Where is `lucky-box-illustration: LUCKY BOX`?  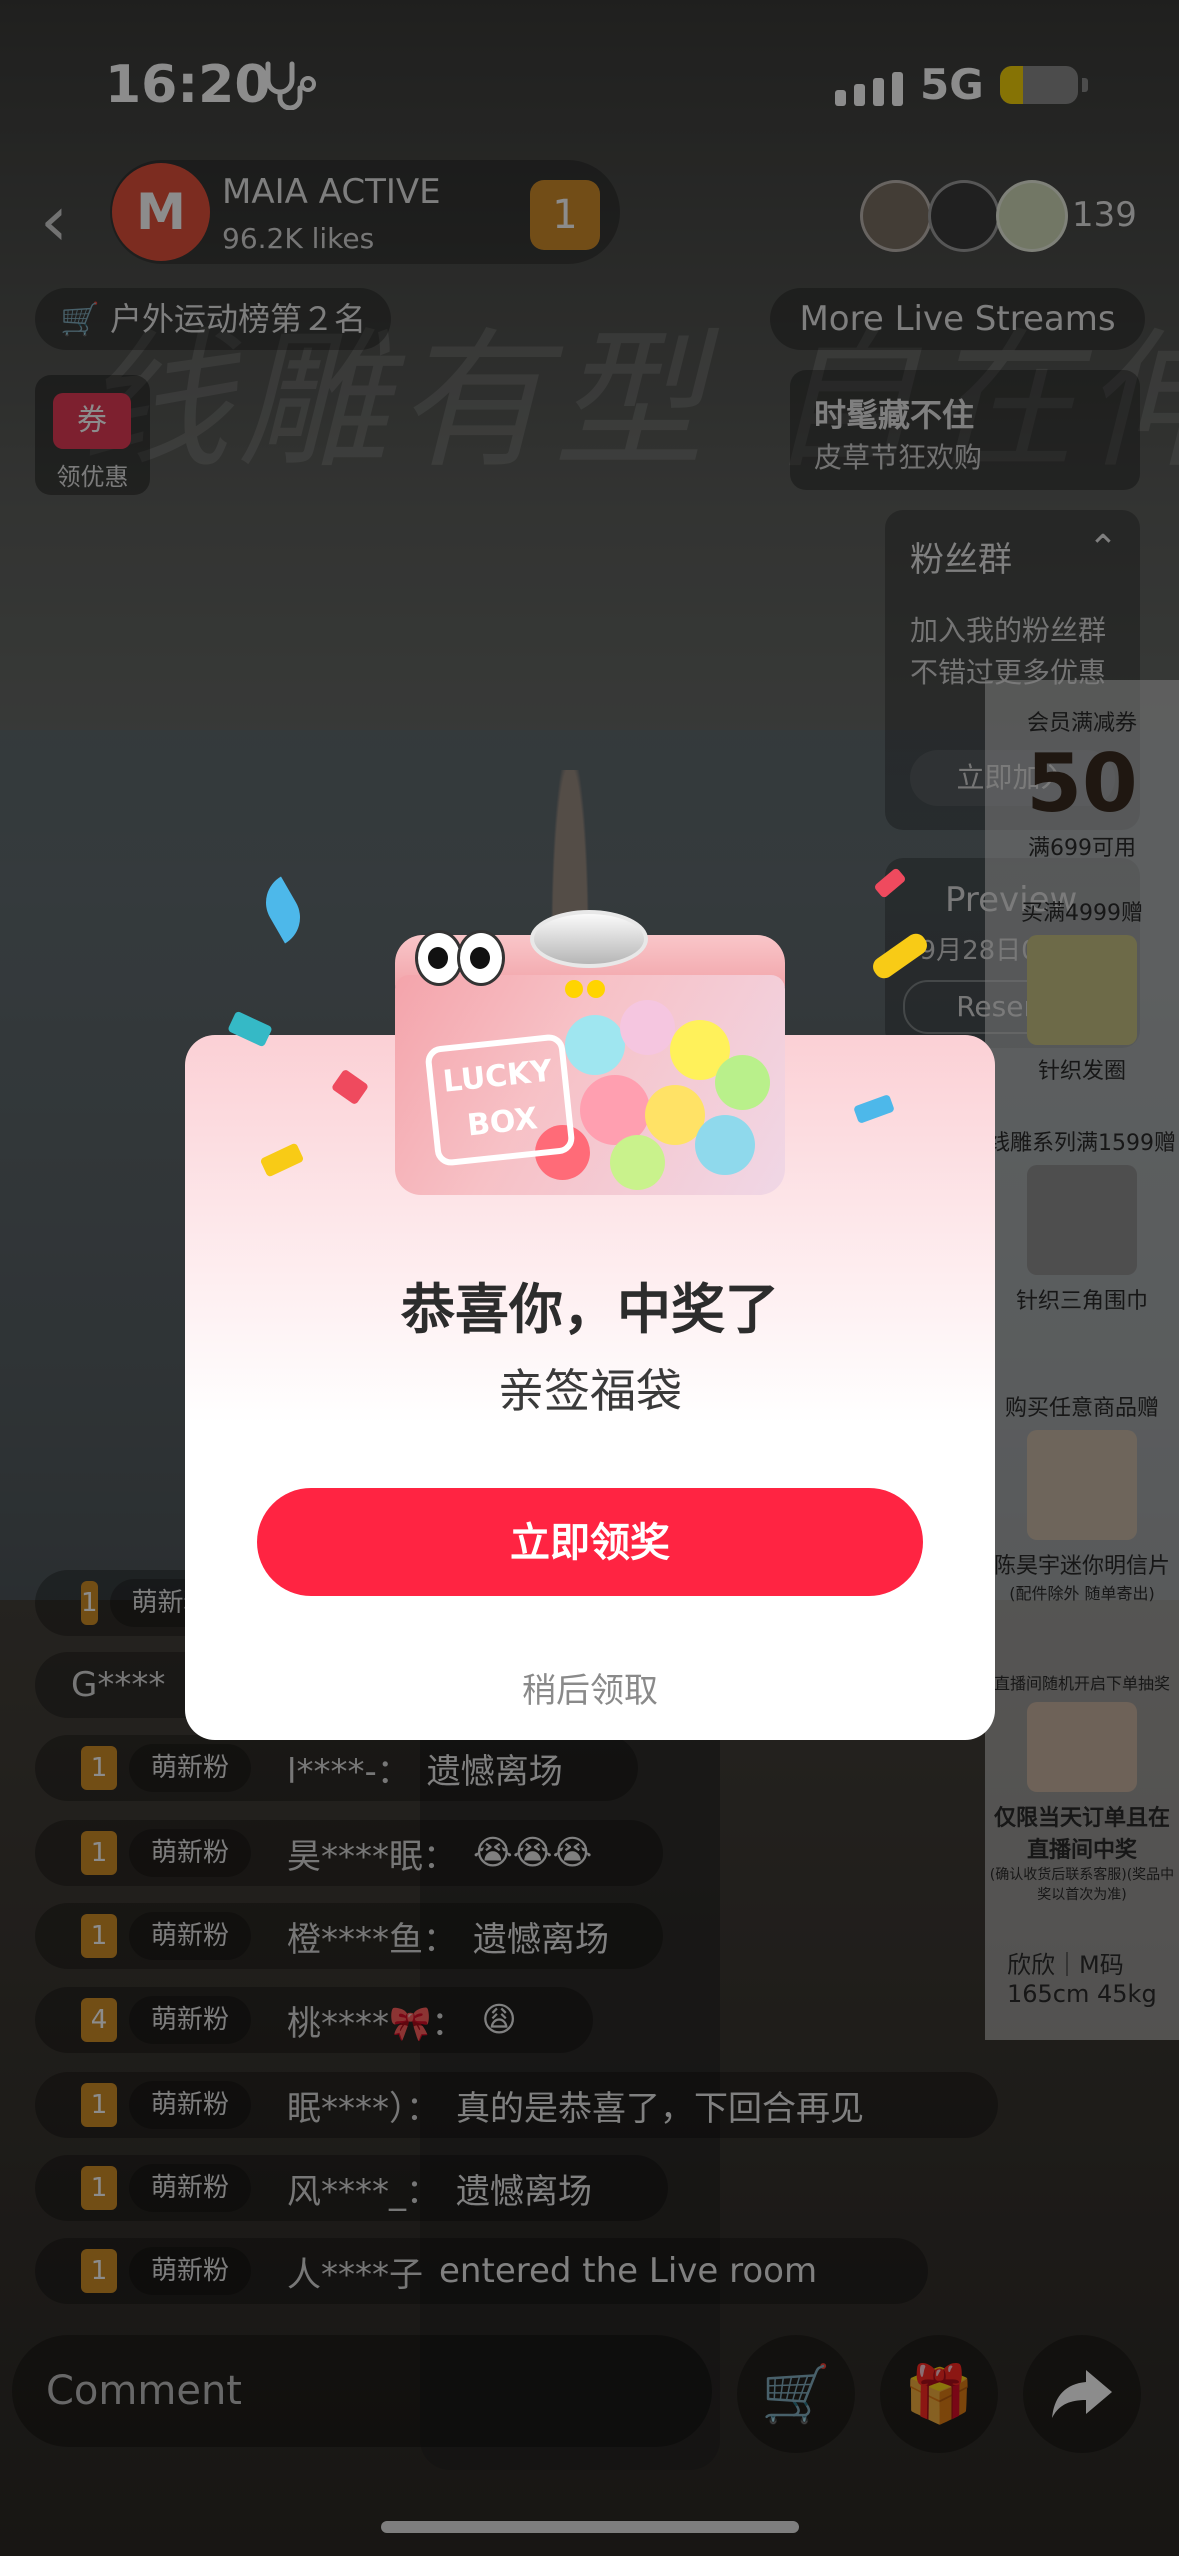
lucky-box-illustration: LUCKY BOX is located at coordinates (590, 1052).